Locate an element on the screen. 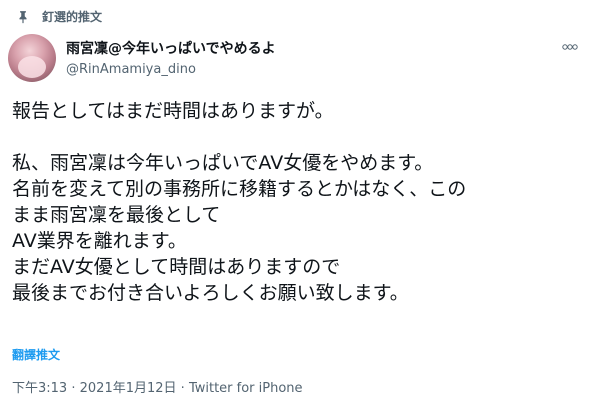 The height and width of the screenshot is (406, 592). avatar is located at coordinates (32, 58).